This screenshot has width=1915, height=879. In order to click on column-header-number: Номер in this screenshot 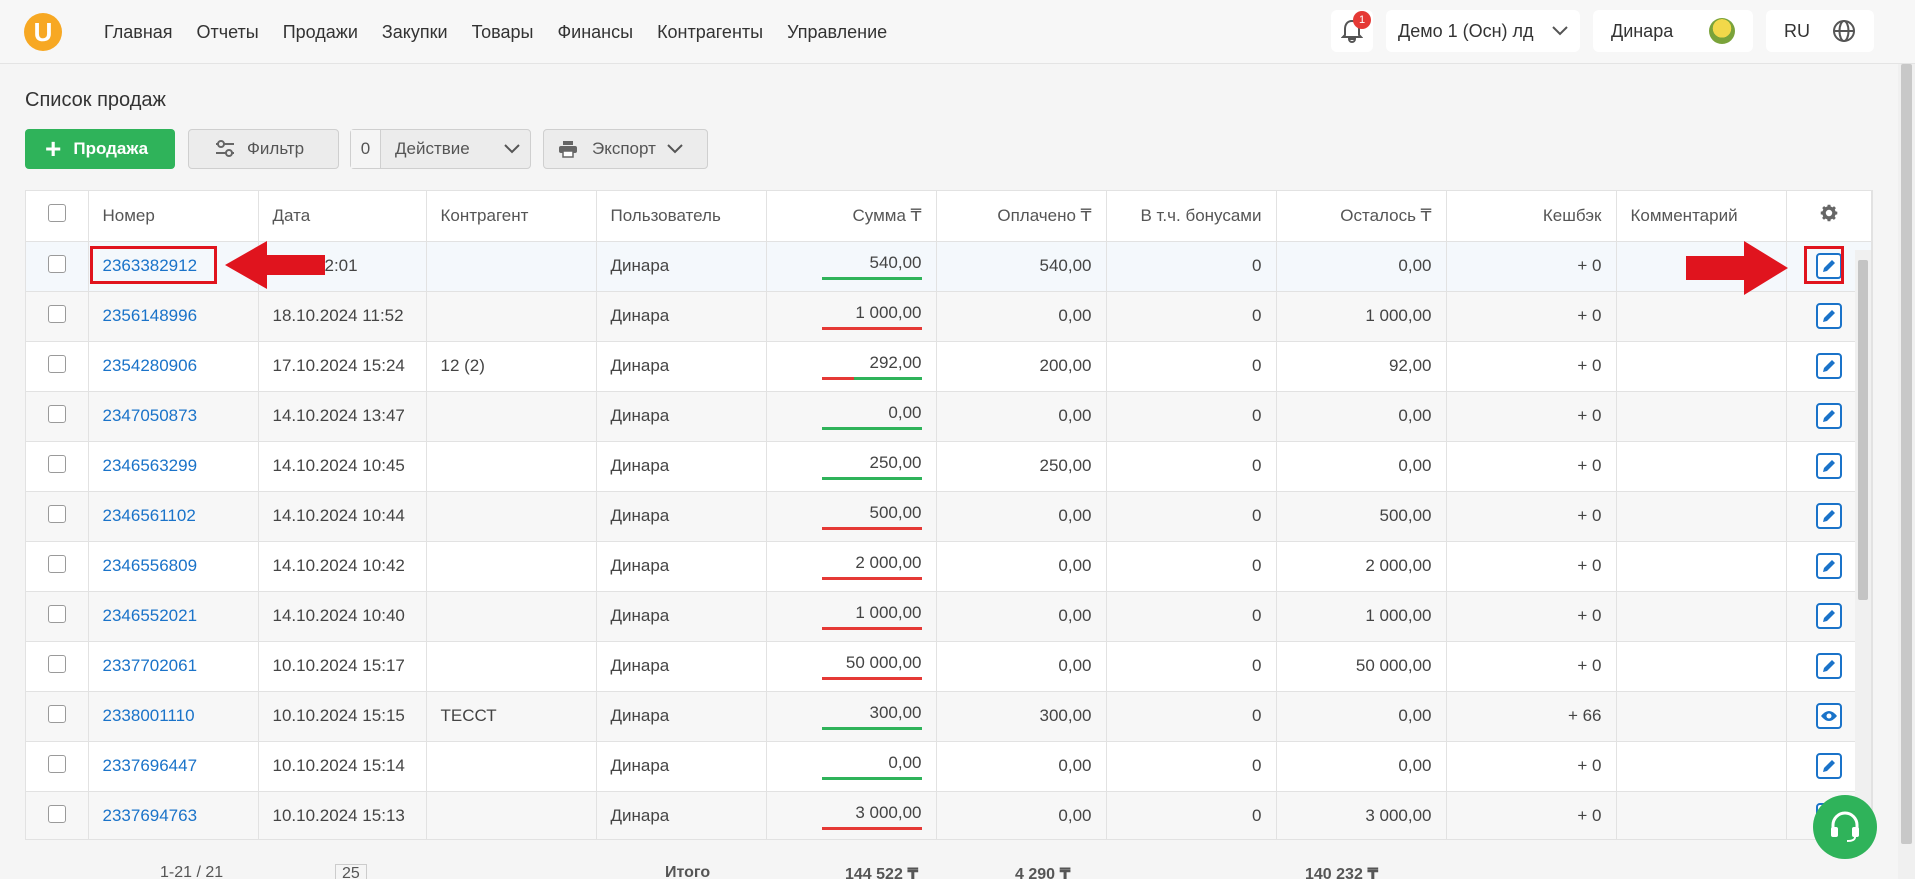, I will do `click(173, 216)`.